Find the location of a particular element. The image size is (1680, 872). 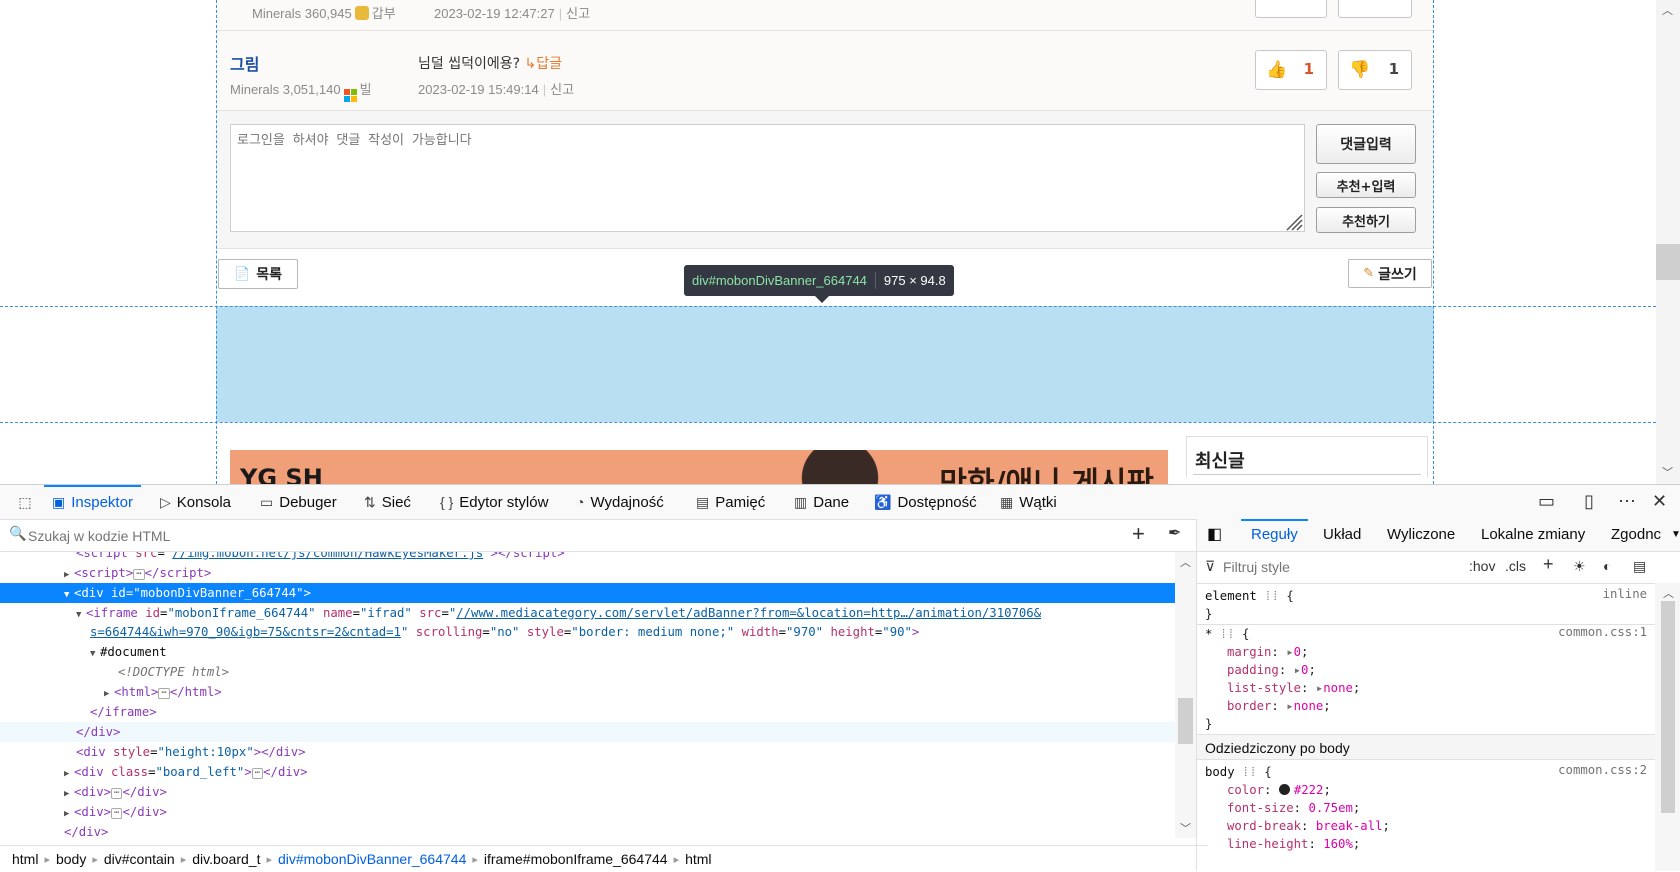

dislike-button is located at coordinates (1375, 9).